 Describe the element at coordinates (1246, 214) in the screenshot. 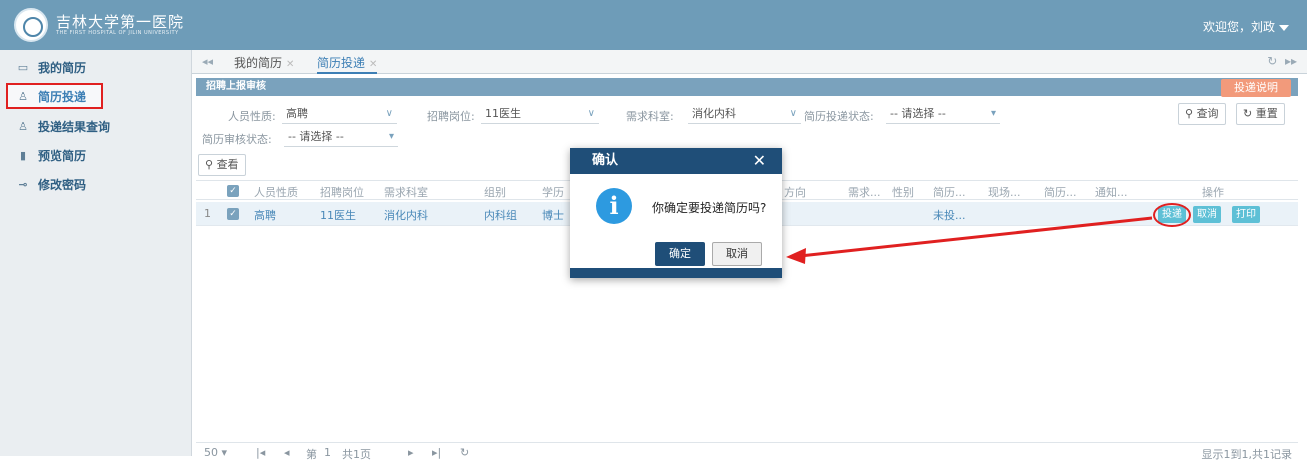

I see `print-row-button: 打印` at that location.